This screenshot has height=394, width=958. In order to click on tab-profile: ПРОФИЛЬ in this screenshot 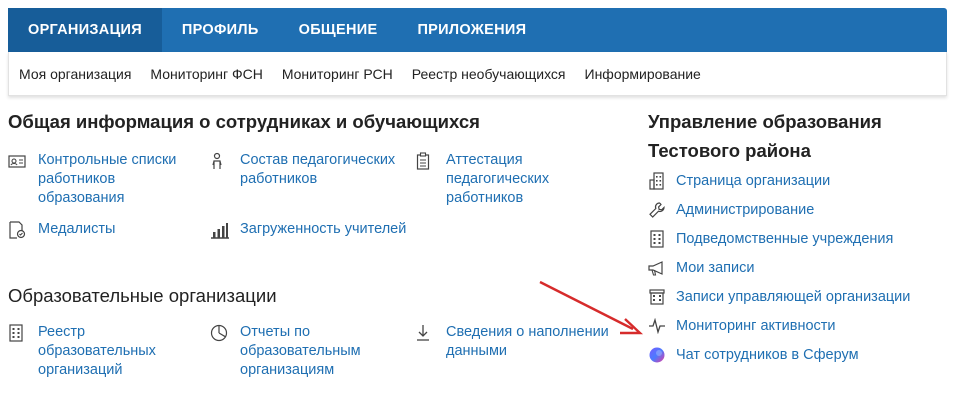, I will do `click(220, 30)`.